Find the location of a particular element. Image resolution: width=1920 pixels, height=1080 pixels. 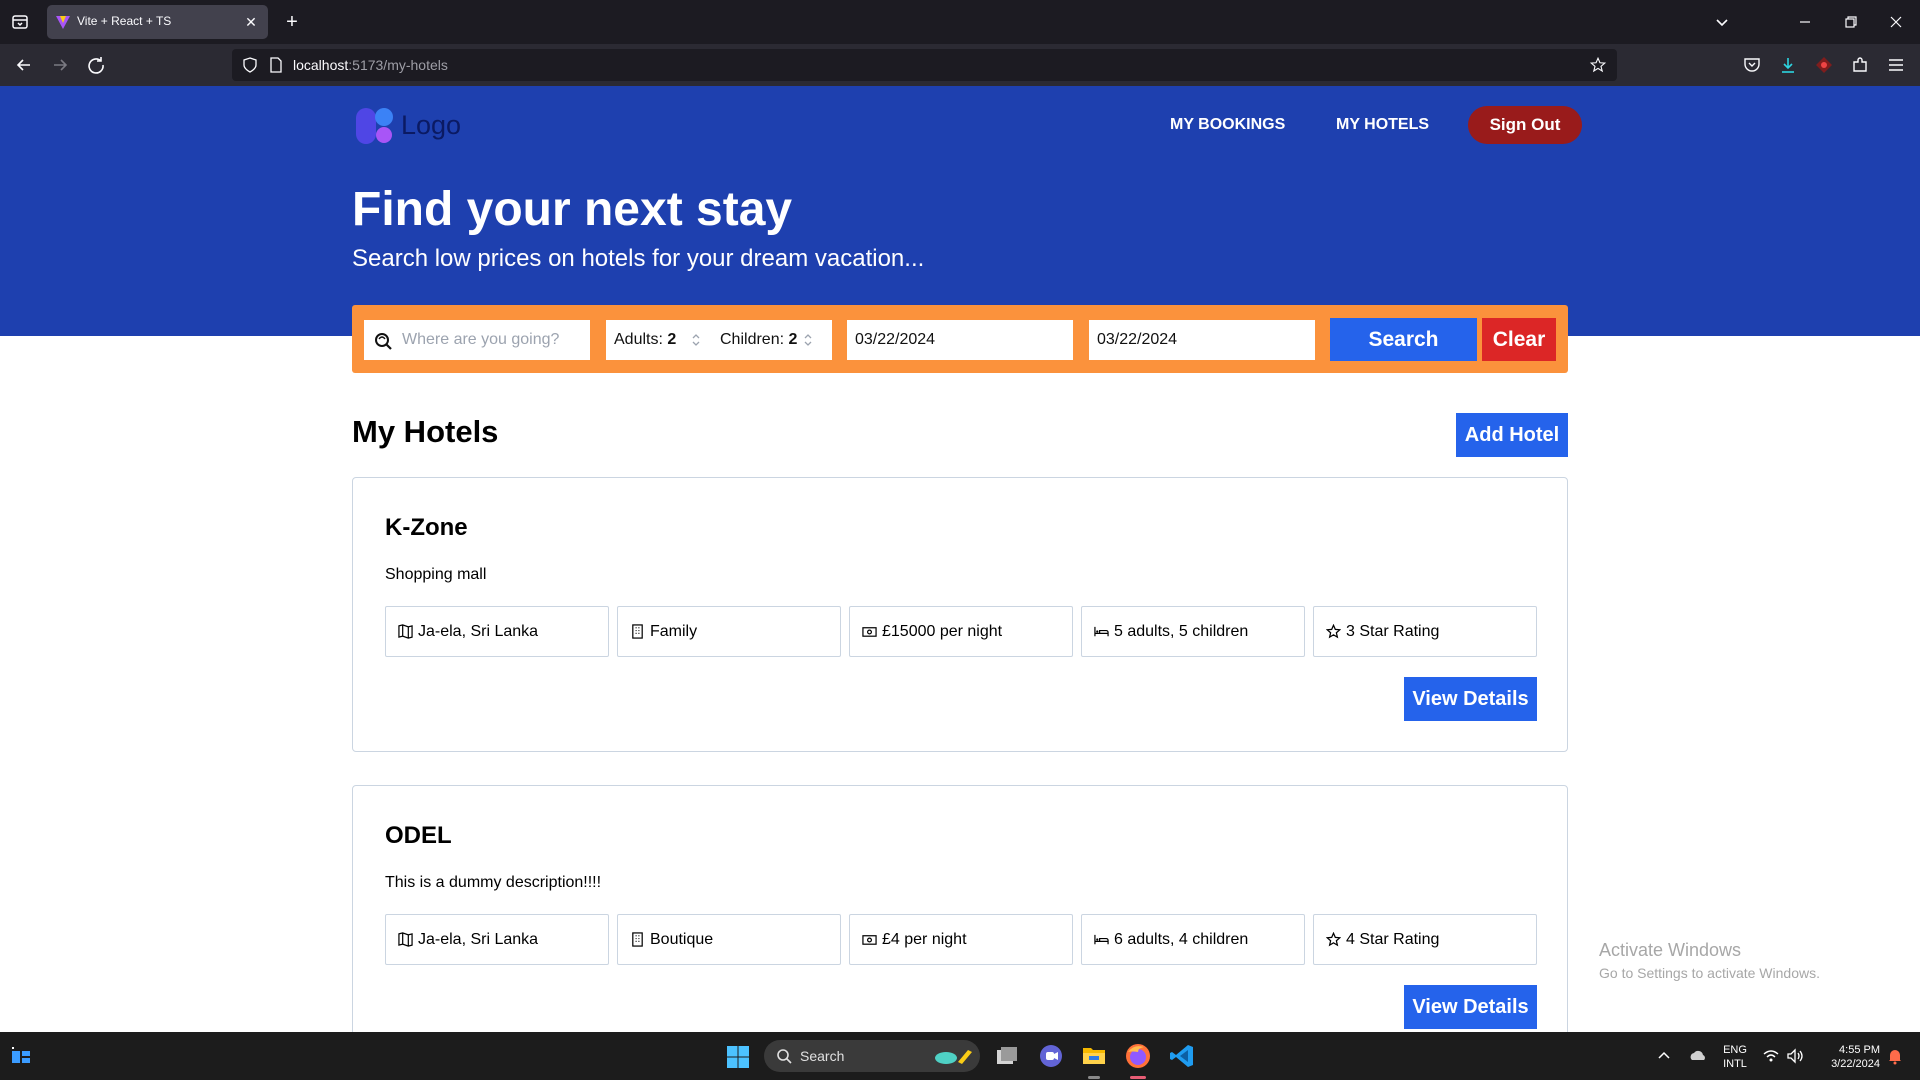

page-info-icon is located at coordinates (276, 65).